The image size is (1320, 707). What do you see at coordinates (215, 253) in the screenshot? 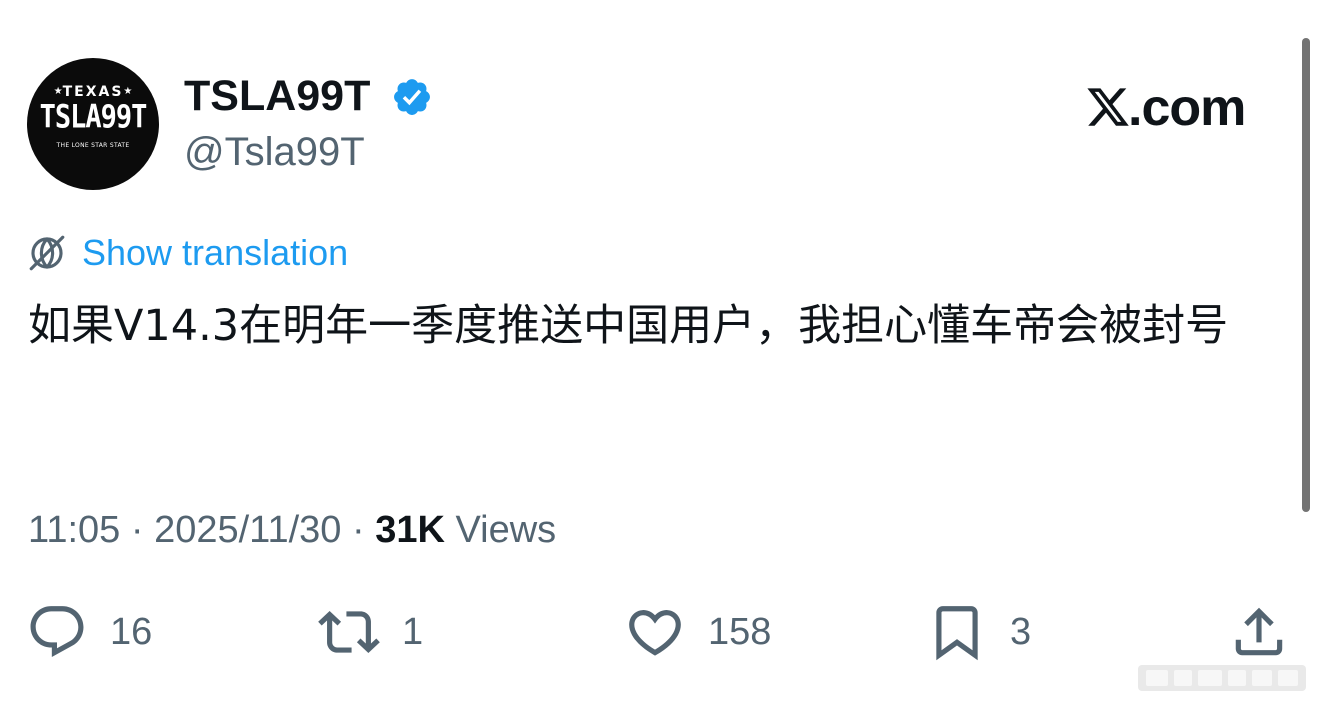
I see `show-translation-label: Show translation` at bounding box center [215, 253].